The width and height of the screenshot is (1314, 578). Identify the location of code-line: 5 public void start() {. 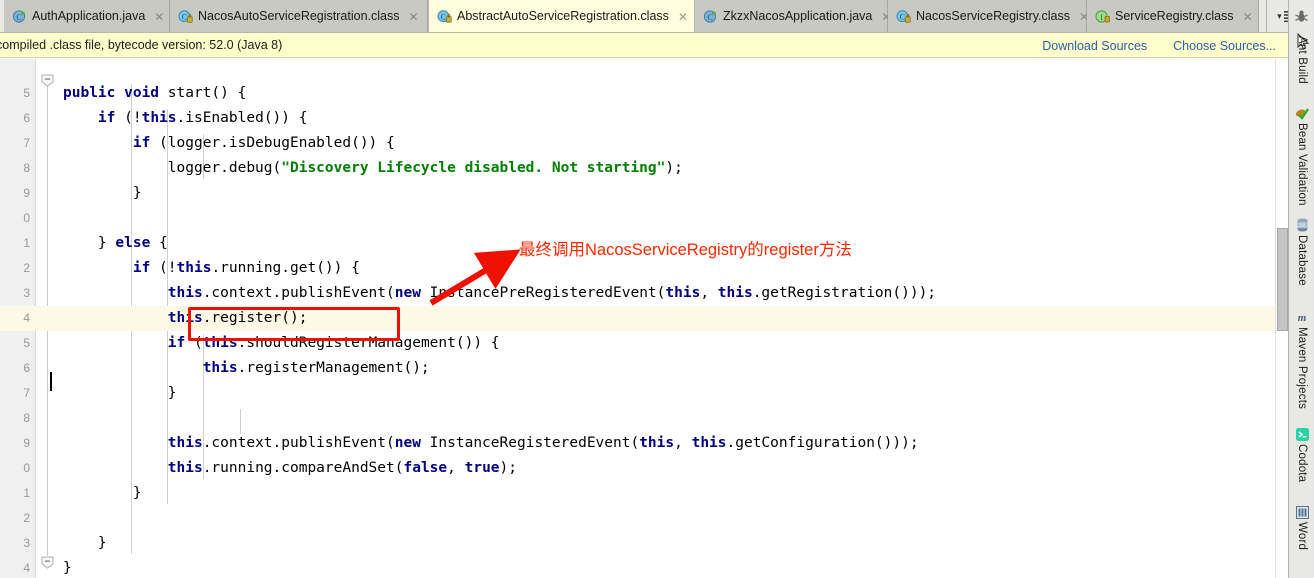
(644, 93).